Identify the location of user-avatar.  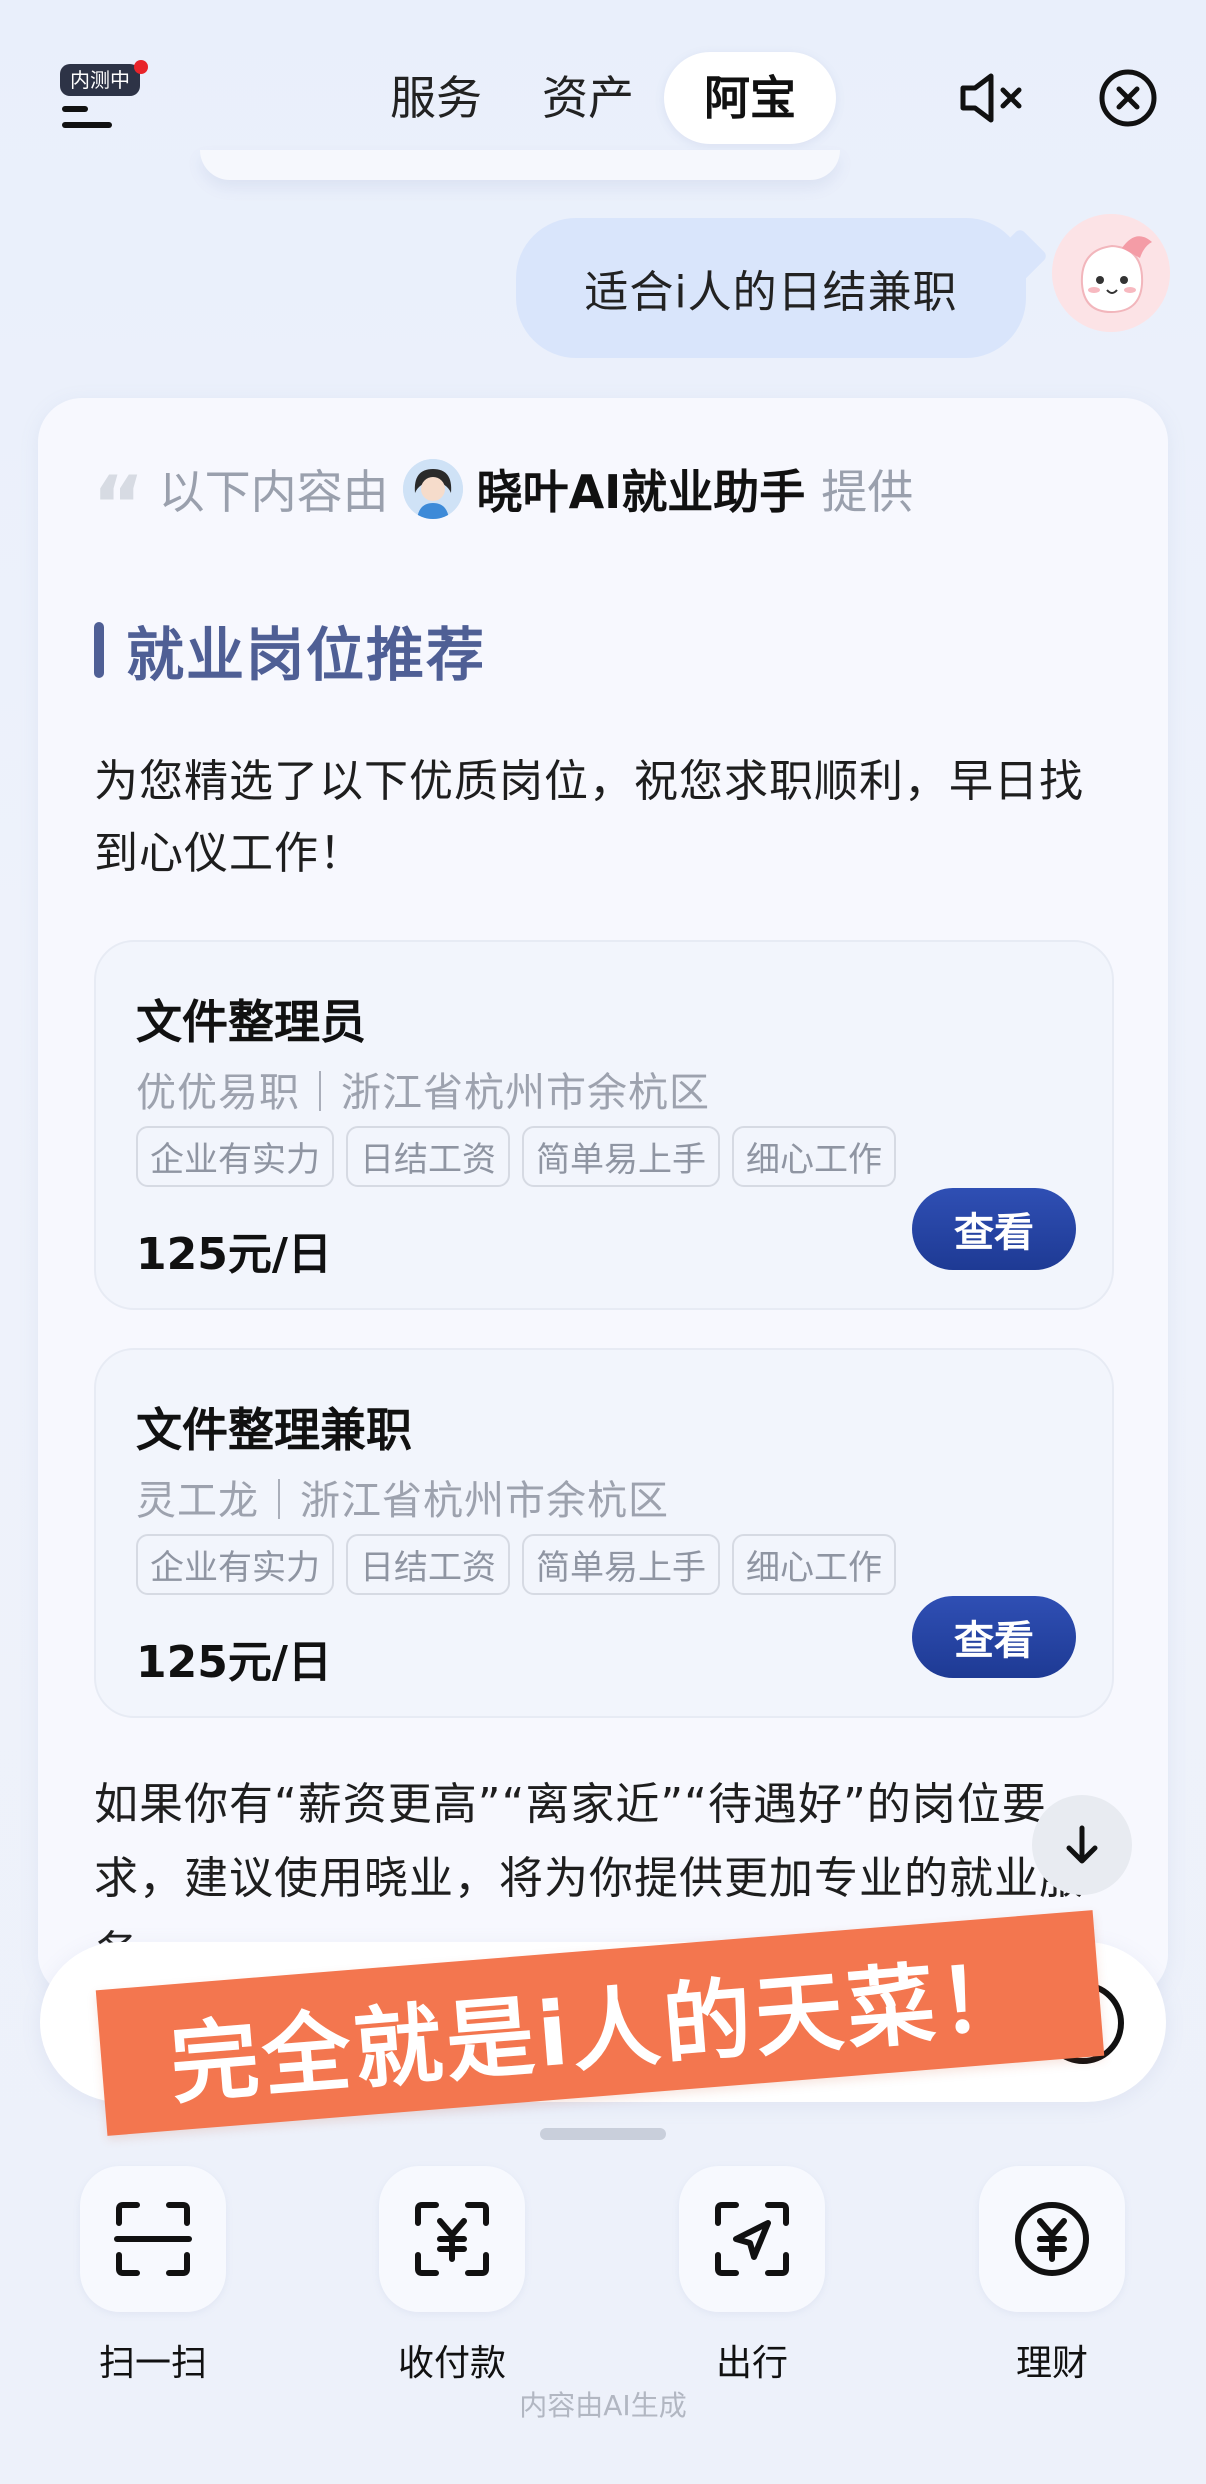
(1111, 273).